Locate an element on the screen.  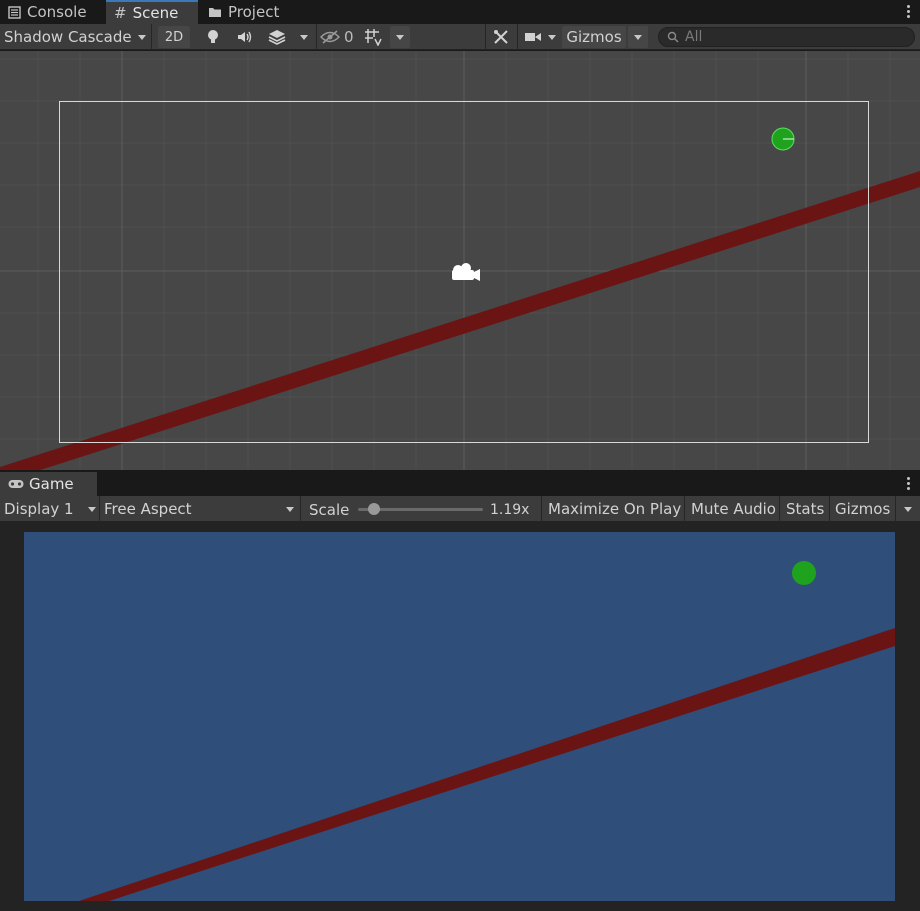
aspect-label: Free Aspect is located at coordinates (148, 509).